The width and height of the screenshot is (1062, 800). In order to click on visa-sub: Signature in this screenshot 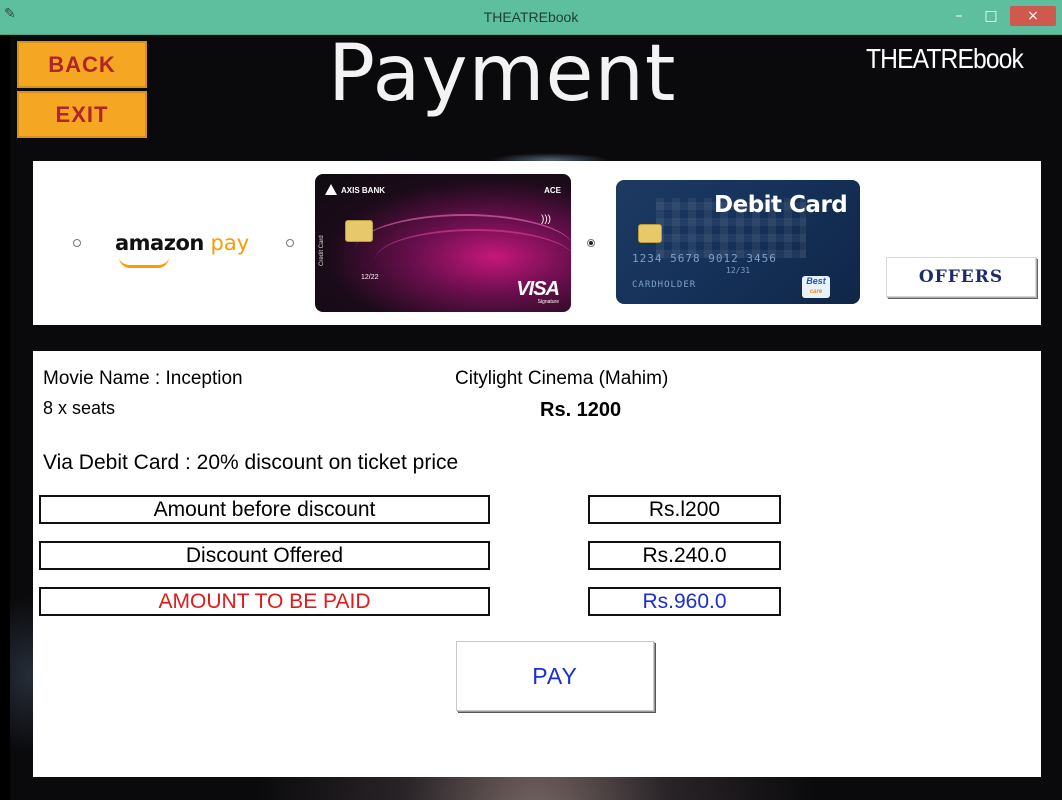, I will do `click(548, 302)`.